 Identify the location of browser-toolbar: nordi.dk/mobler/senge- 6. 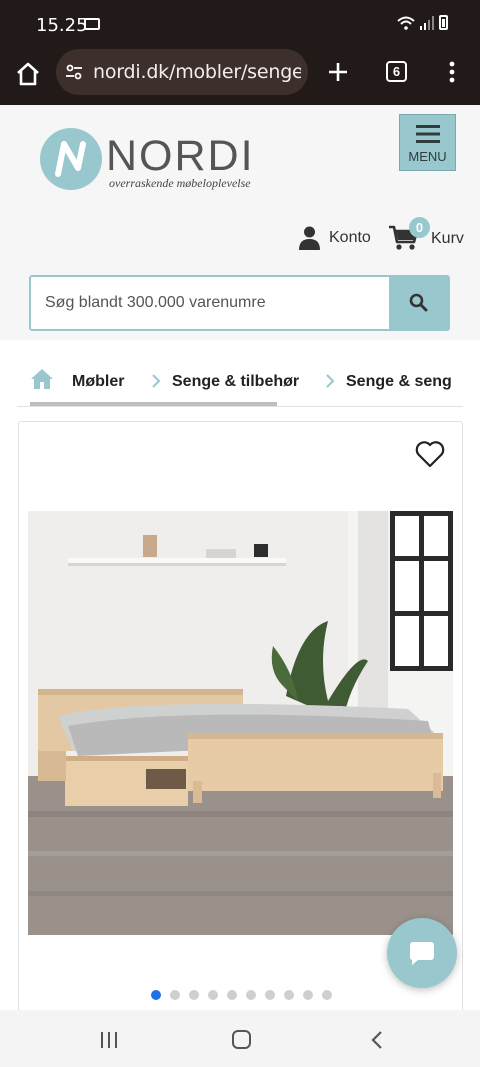
(240, 76).